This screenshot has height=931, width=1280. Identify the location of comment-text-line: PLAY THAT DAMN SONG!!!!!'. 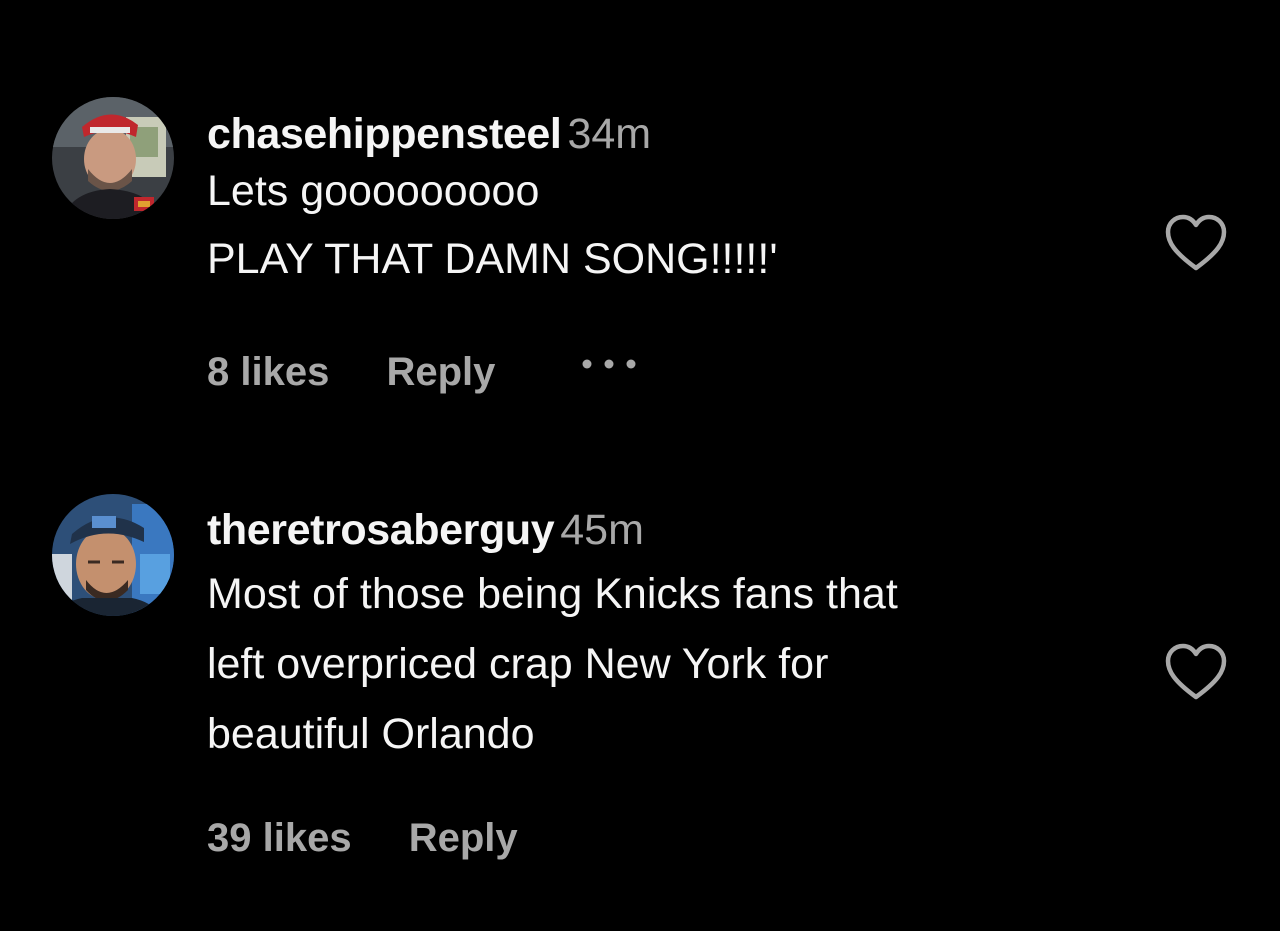
(492, 259).